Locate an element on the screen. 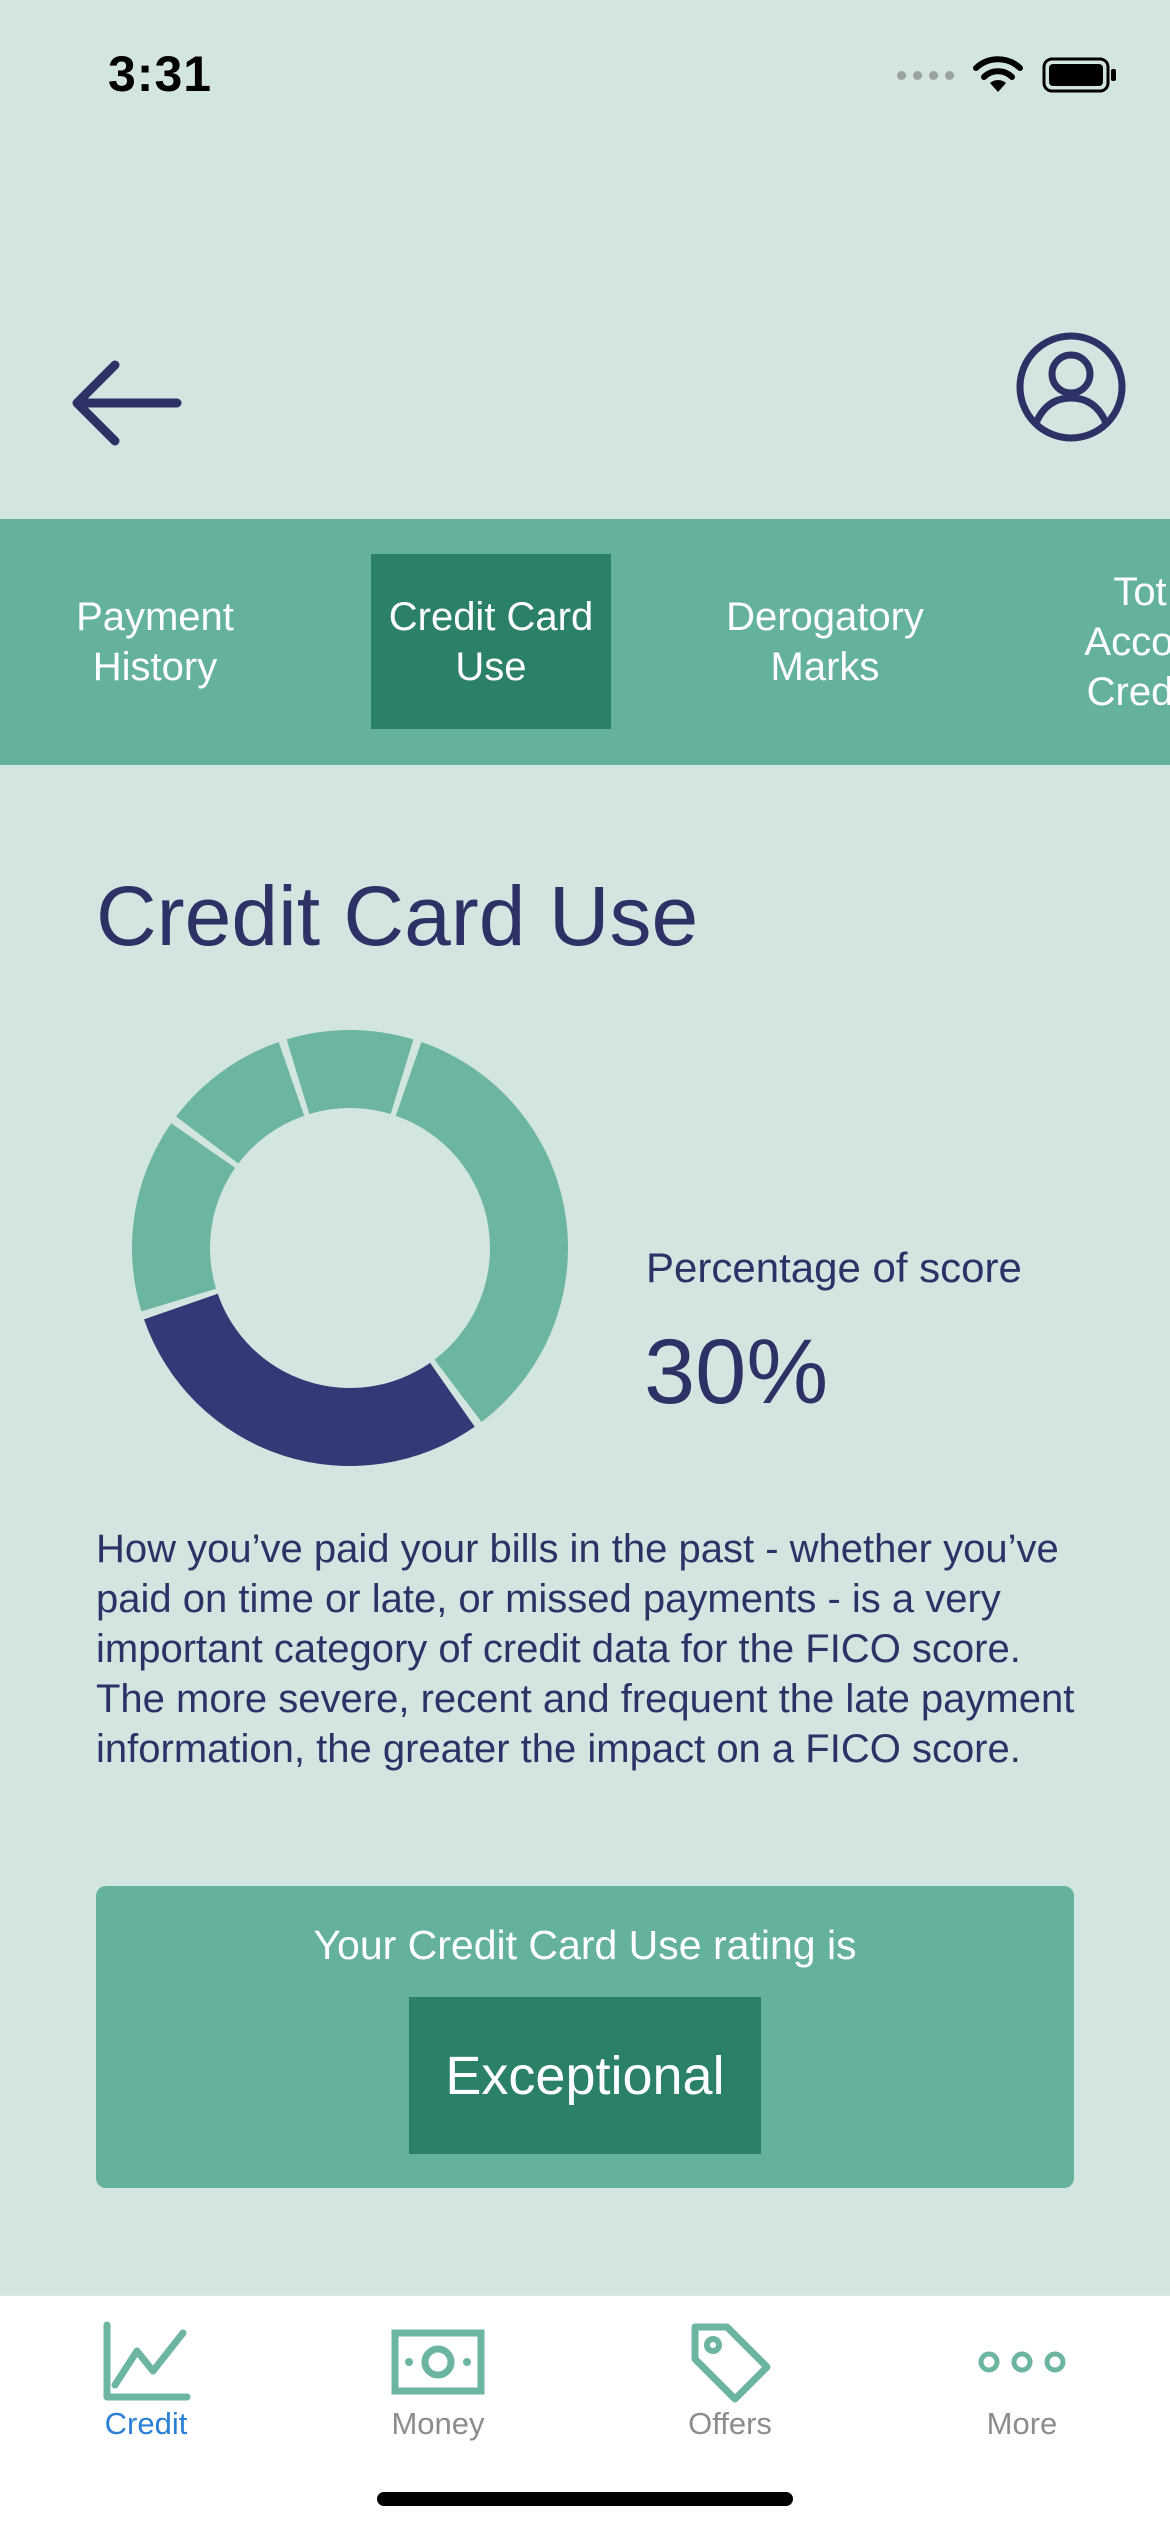 The image size is (1170, 2533). tab-bar-money: Money is located at coordinates (438, 2381).